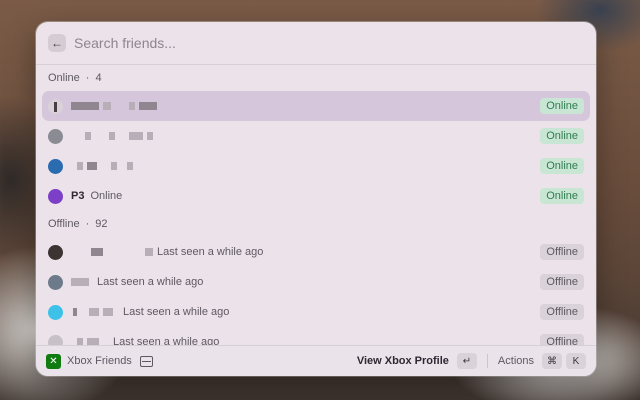  What do you see at coordinates (101, 224) in the screenshot?
I see `section-count: 92` at bounding box center [101, 224].